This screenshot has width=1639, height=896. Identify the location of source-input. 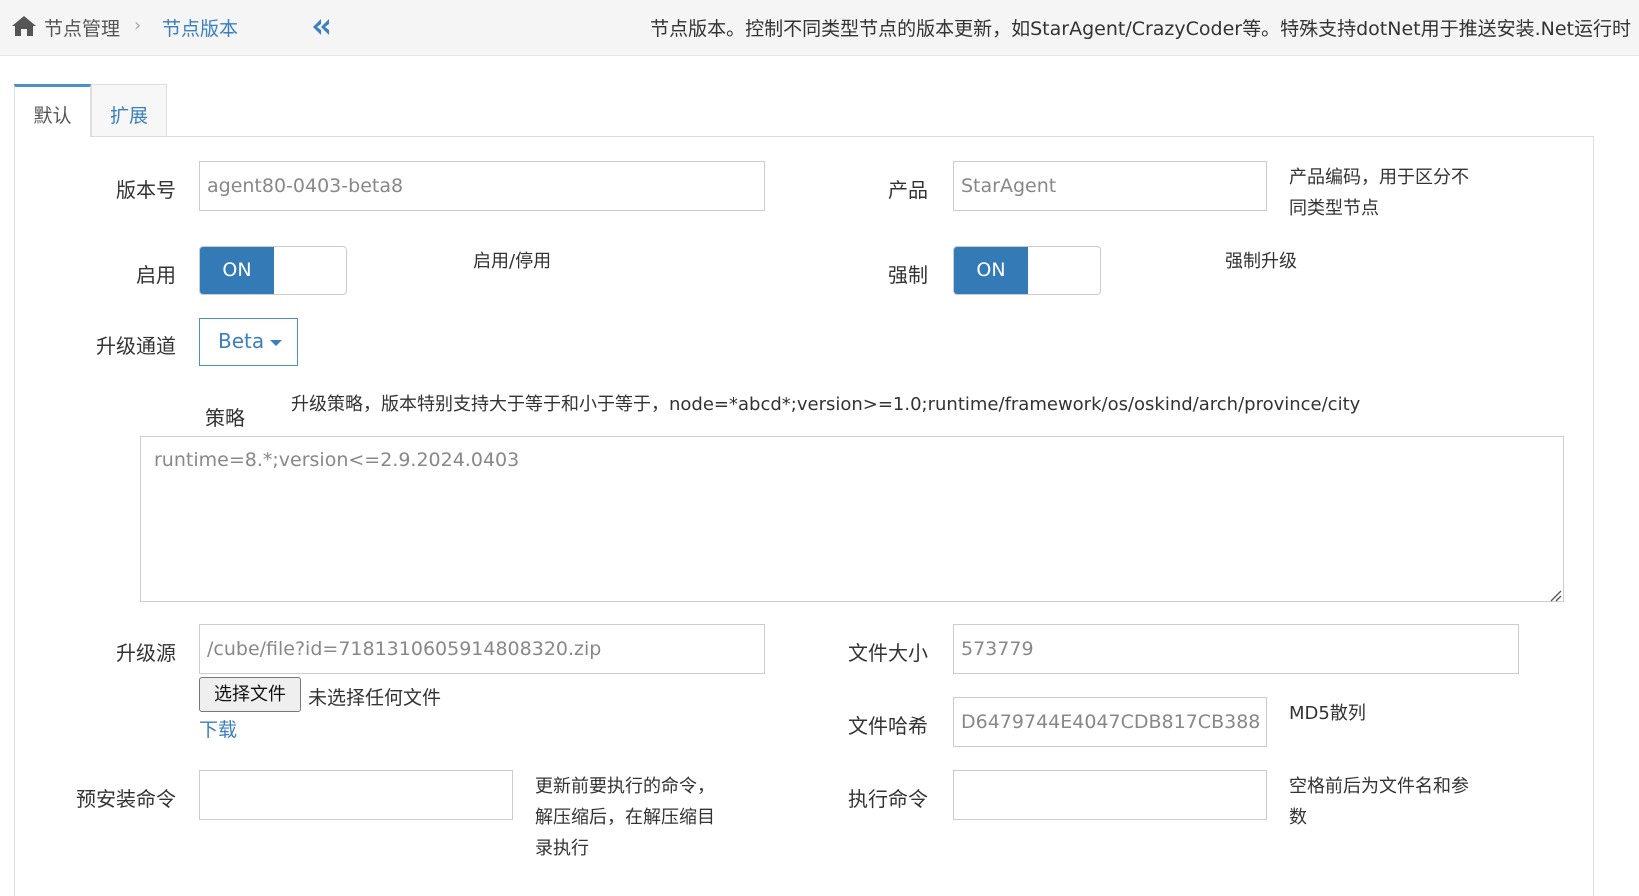
(482, 649).